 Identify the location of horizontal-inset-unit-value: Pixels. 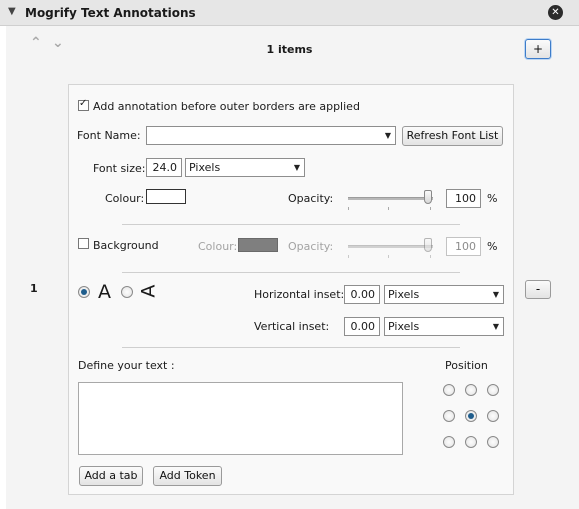
(404, 294).